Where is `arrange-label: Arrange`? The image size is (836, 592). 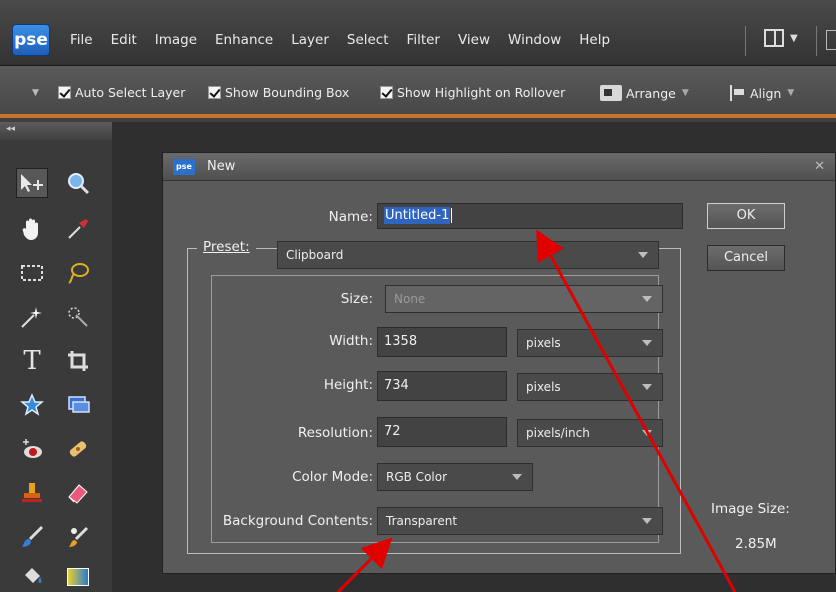 arrange-label: Arrange is located at coordinates (651, 93).